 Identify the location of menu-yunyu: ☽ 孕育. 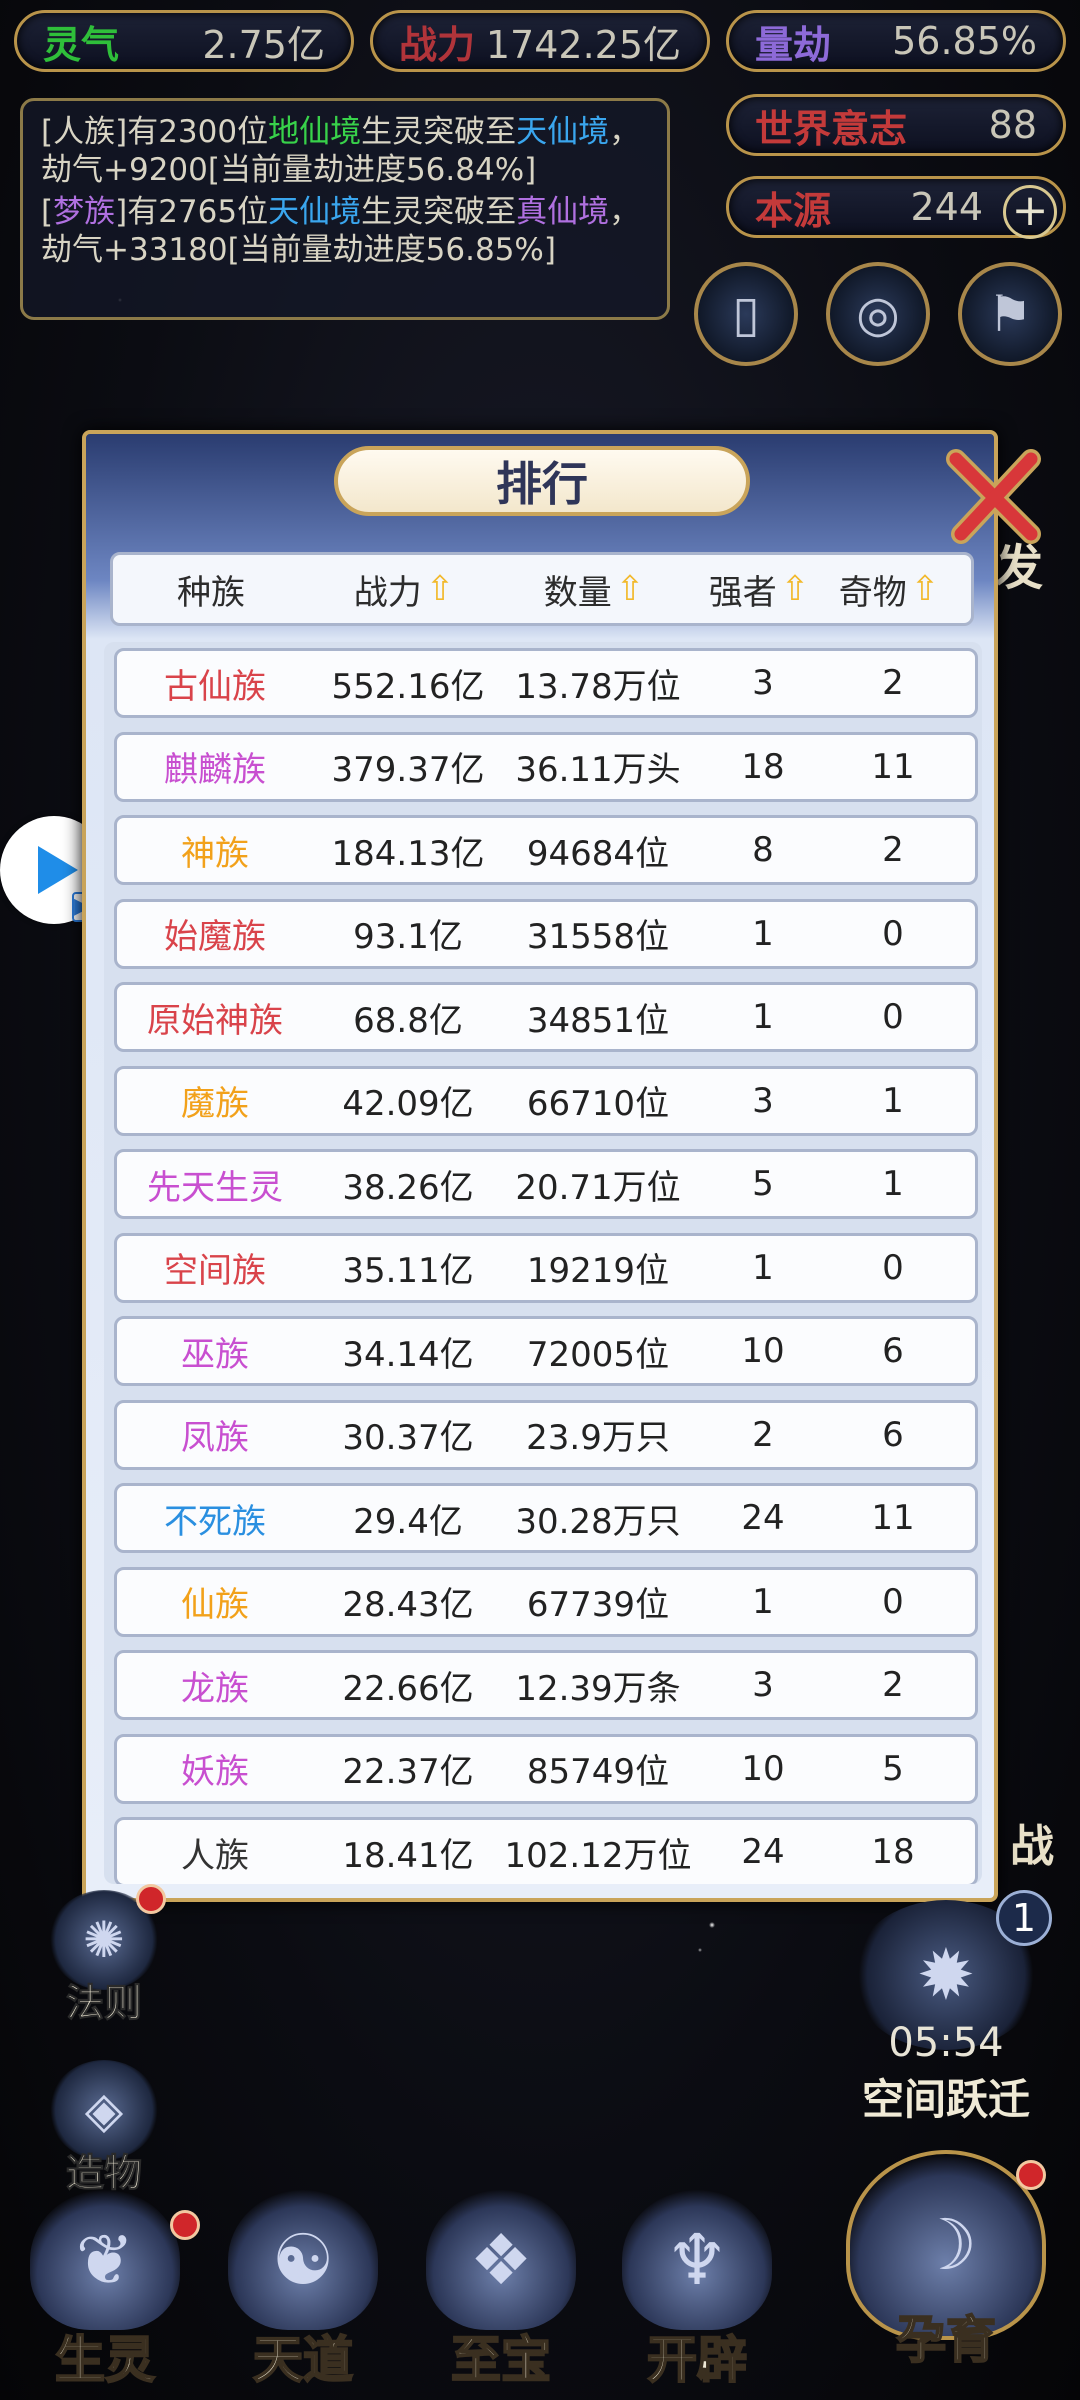
(946, 2270).